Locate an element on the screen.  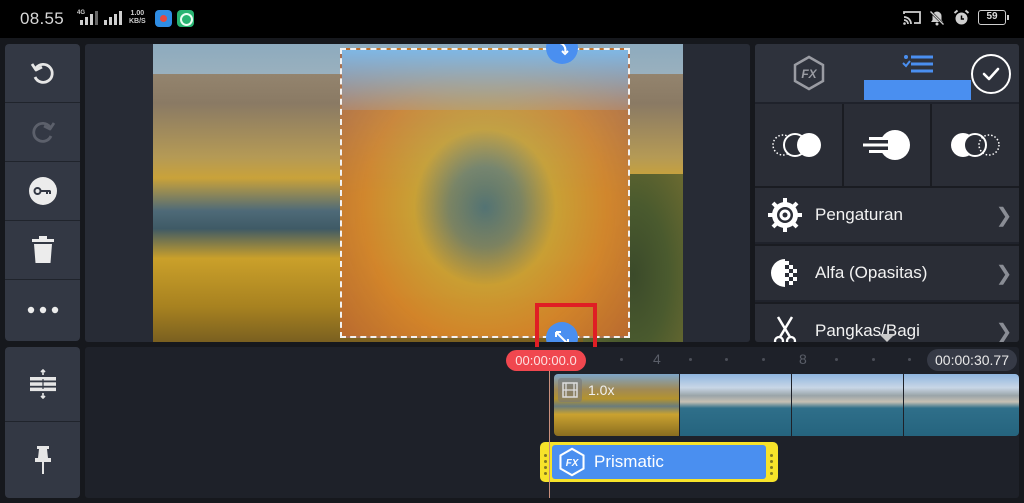
redo-icon is located at coordinates (43, 132).